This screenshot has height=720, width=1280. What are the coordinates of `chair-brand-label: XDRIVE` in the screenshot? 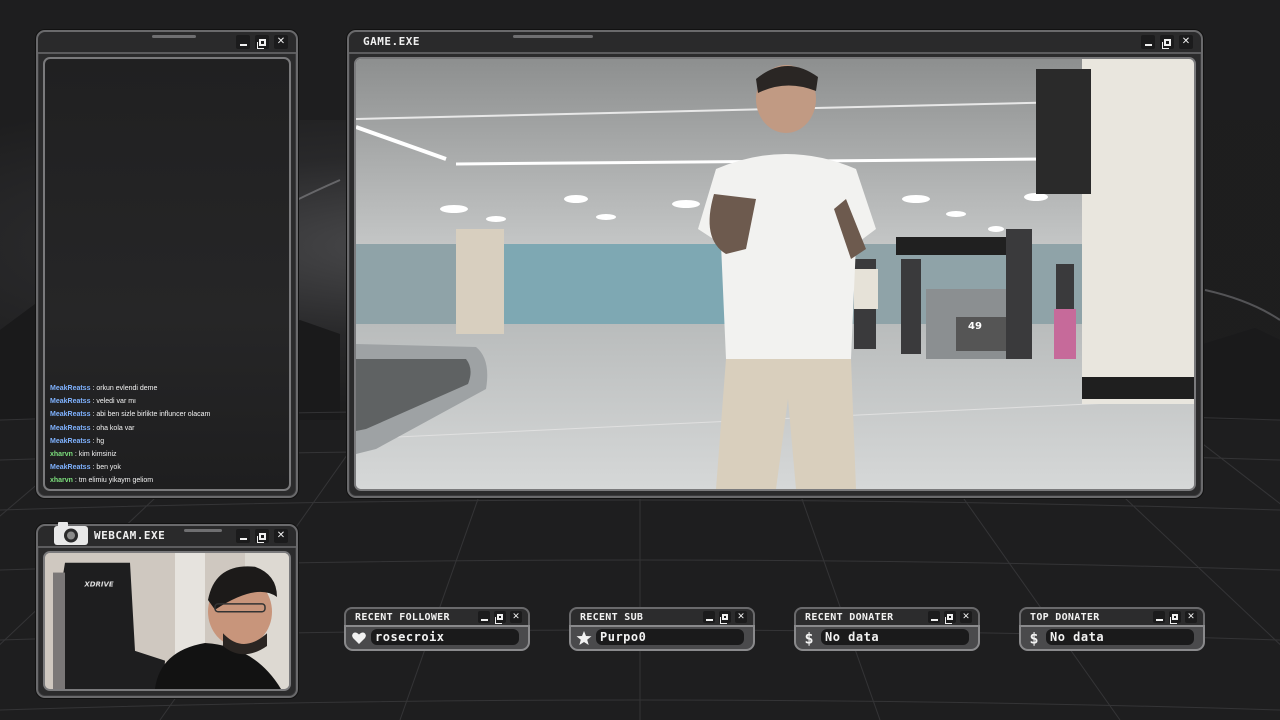 It's located at (98, 584).